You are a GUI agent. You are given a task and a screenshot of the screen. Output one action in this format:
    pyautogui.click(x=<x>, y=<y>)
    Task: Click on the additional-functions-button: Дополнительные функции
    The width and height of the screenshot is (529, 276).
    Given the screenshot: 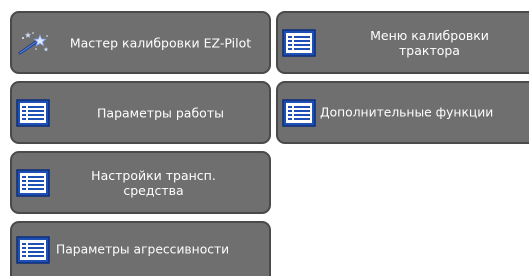 What is the action you would take?
    pyautogui.click(x=402, y=112)
    